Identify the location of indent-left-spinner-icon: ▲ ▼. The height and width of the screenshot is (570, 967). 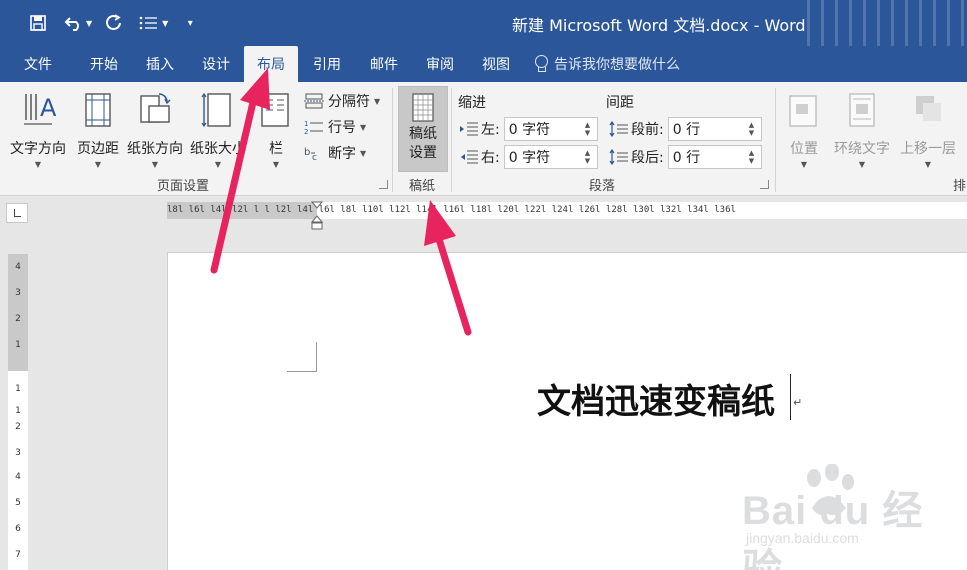
(590, 129).